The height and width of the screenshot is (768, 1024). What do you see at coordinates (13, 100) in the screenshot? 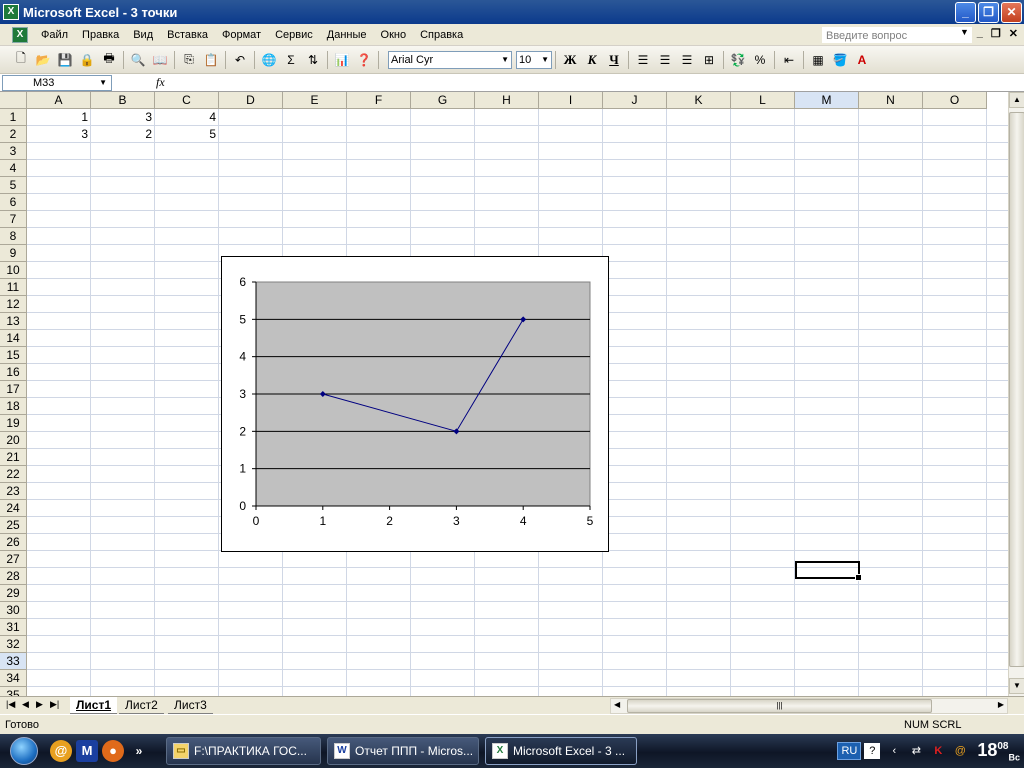
I see `select-all-corner` at bounding box center [13, 100].